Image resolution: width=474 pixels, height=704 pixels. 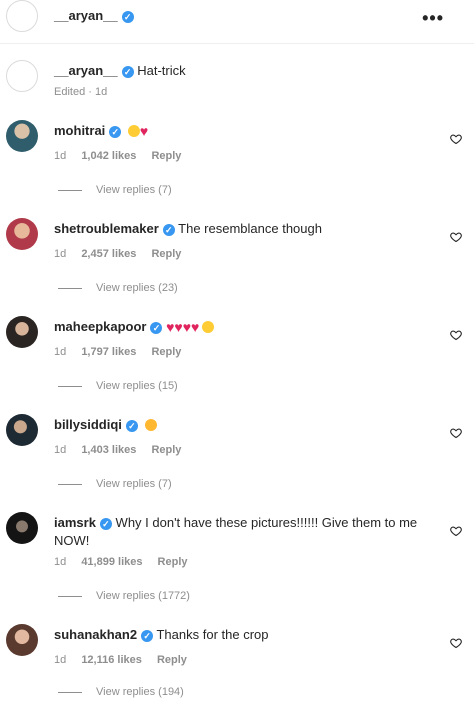 I want to click on comment-text: The resemblance though, so click(x=250, y=228).